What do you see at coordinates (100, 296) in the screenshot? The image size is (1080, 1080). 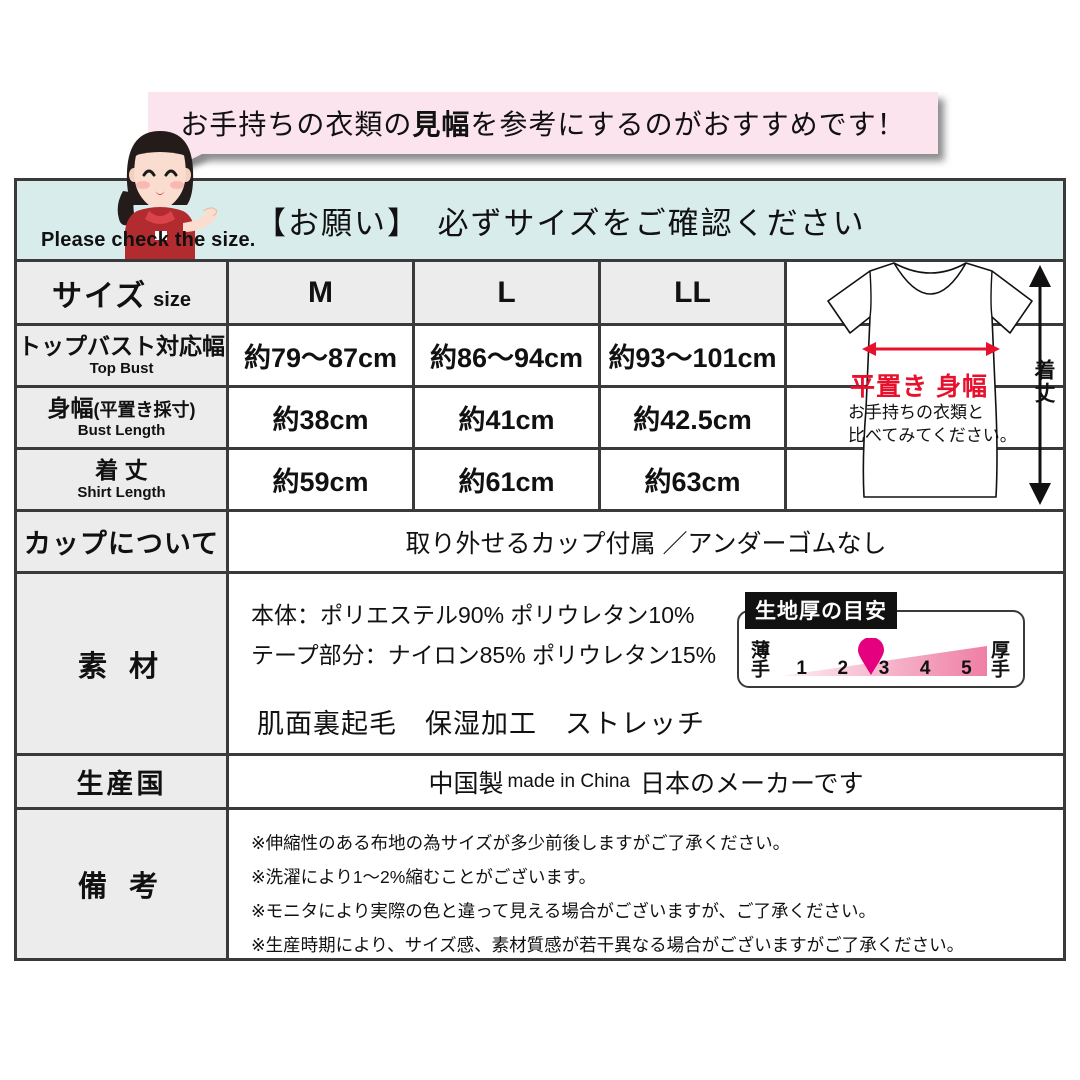 I see `size-header-label-ja: サイズ` at bounding box center [100, 296].